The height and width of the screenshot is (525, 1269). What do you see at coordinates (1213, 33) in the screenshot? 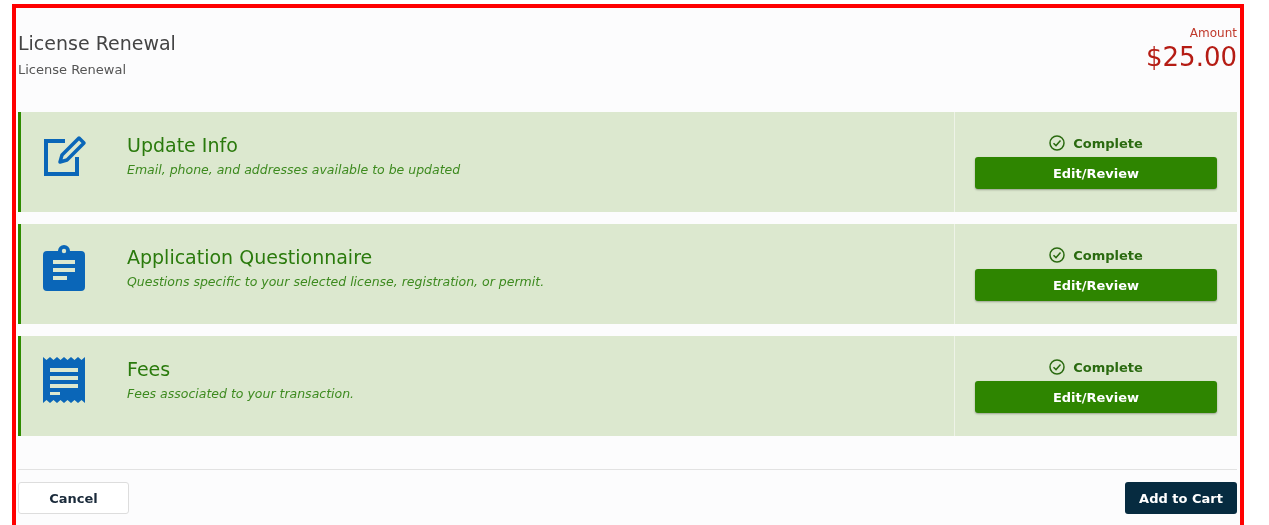
I see `amount-label: Amount` at bounding box center [1213, 33].